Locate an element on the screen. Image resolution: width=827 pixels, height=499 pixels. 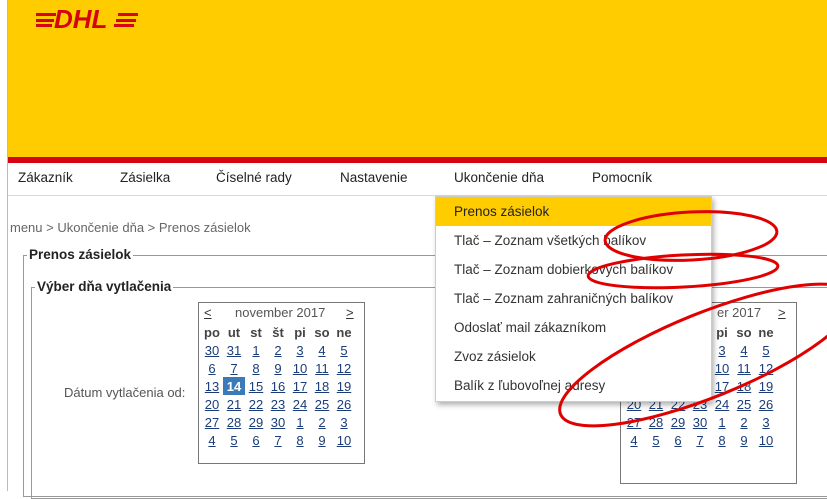
calendar-day: 31 is located at coordinates (234, 350).